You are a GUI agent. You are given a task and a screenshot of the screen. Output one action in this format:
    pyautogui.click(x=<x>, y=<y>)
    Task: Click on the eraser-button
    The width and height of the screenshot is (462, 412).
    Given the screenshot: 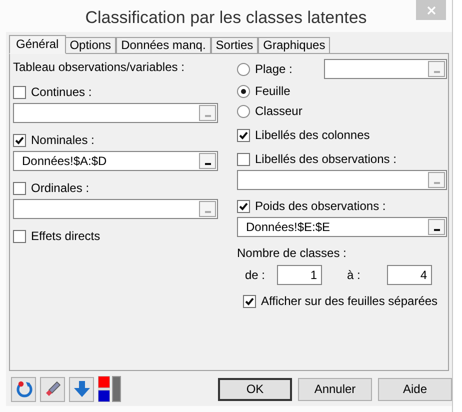 What is the action you would take?
    pyautogui.click(x=52, y=389)
    